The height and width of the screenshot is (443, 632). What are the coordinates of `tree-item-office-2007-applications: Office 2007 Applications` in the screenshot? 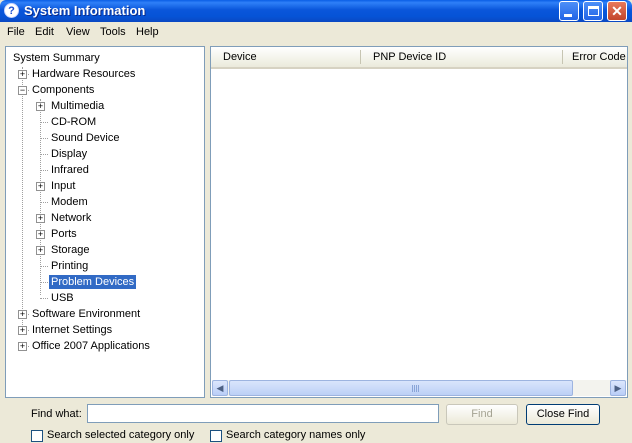 It's located at (91, 346).